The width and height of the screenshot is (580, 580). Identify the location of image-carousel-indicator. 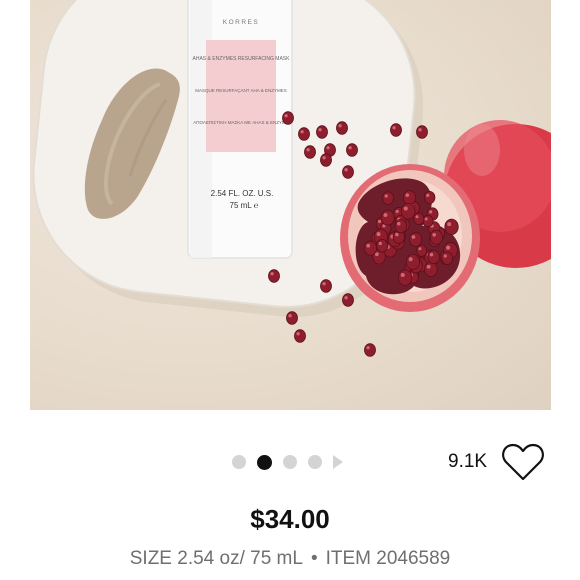
(287, 462).